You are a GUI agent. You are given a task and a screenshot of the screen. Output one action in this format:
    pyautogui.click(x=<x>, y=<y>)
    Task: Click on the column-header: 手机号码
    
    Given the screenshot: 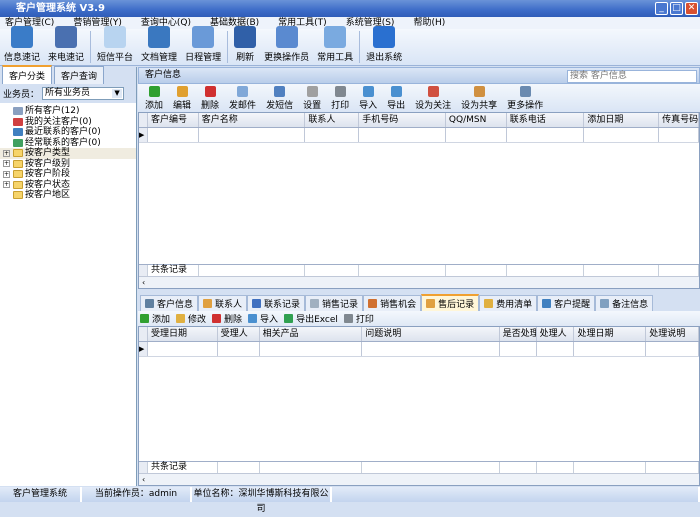 What is the action you would take?
    pyautogui.click(x=402, y=120)
    